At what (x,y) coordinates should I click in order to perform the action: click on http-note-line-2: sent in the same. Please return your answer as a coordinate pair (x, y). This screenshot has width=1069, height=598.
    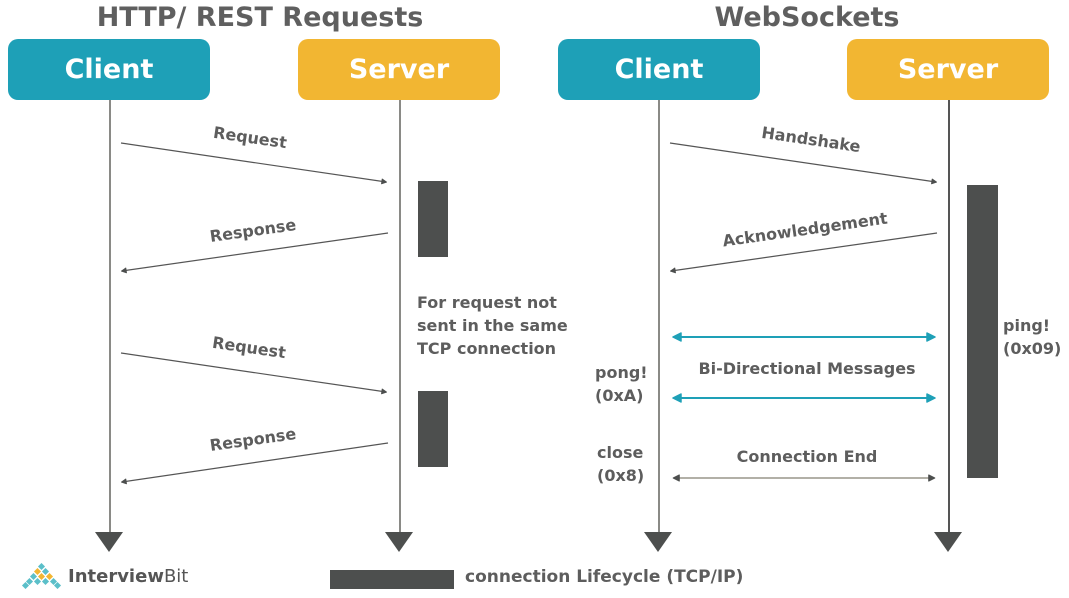
    Looking at the image, I should click on (492, 325).